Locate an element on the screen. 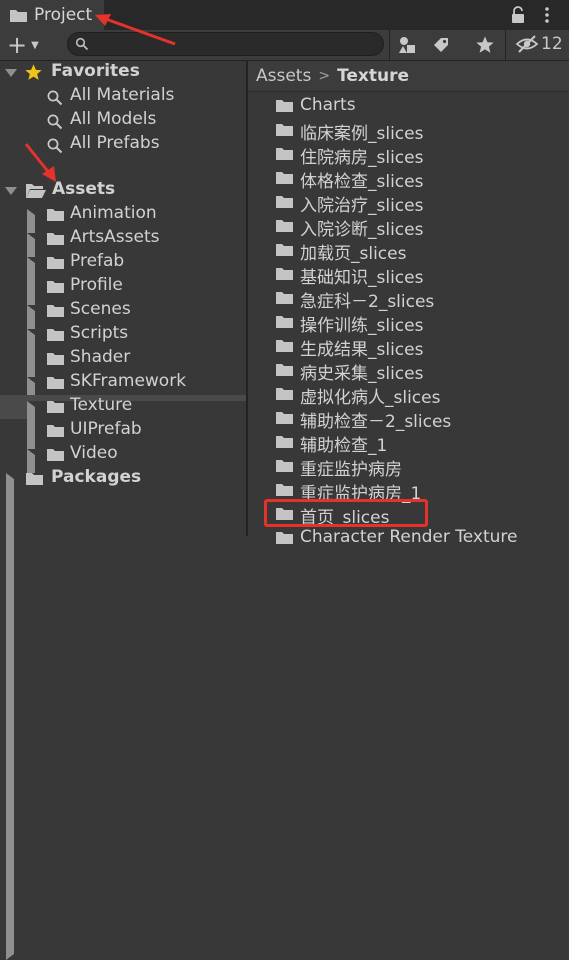 Image resolution: width=569 pixels, height=960 pixels. more-menu-icon is located at coordinates (547, 15).